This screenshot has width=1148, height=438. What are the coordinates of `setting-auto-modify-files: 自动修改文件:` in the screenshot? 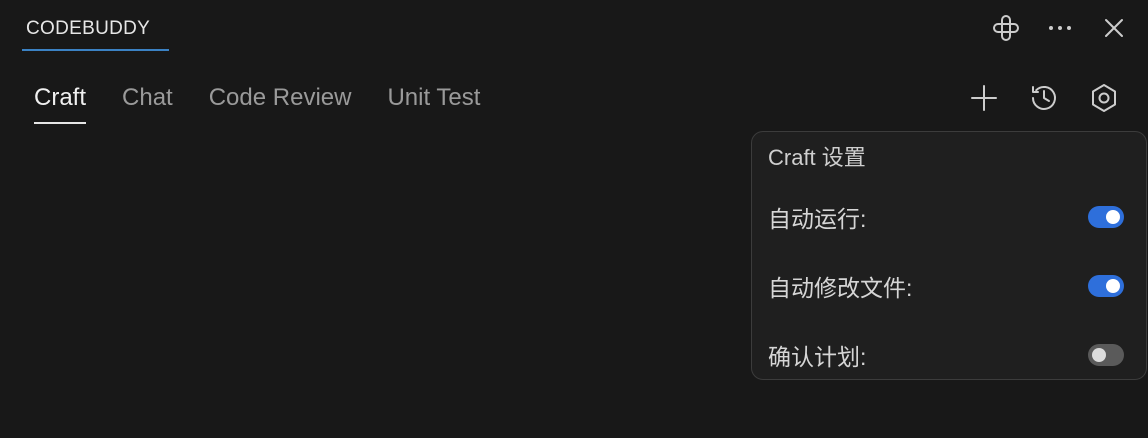 It's located at (946, 286).